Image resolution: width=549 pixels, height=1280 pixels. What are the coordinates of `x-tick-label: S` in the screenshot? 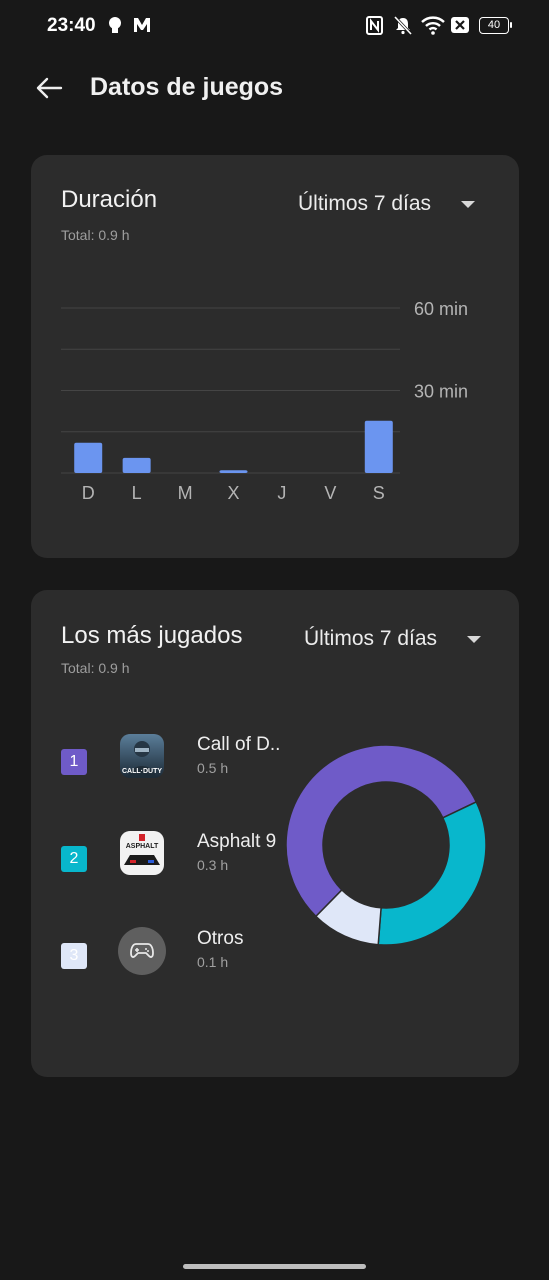 It's located at (379, 493).